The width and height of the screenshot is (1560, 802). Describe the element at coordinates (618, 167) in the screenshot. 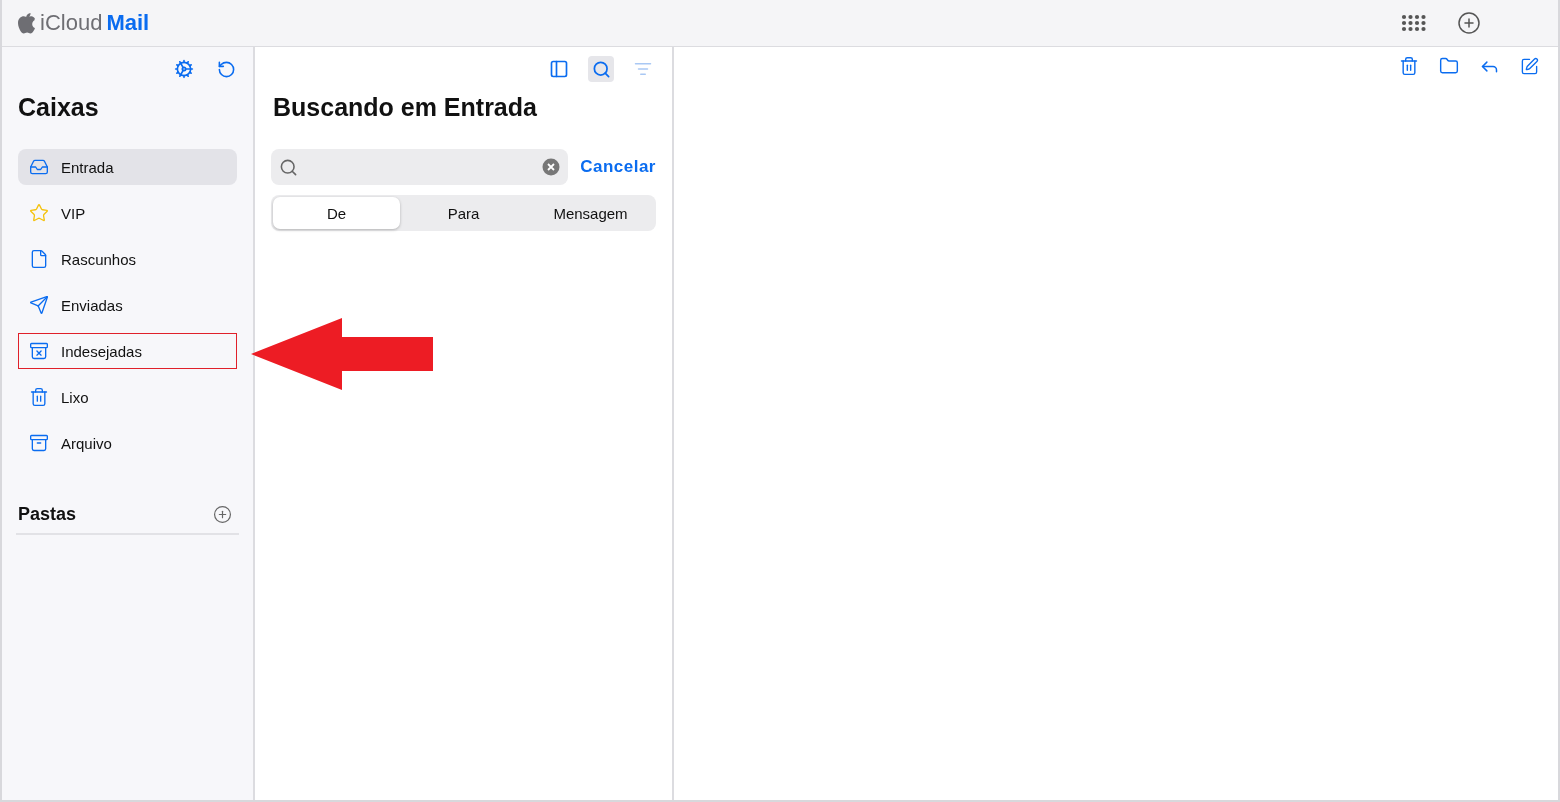

I see `cancel-link: Cancelar` at that location.